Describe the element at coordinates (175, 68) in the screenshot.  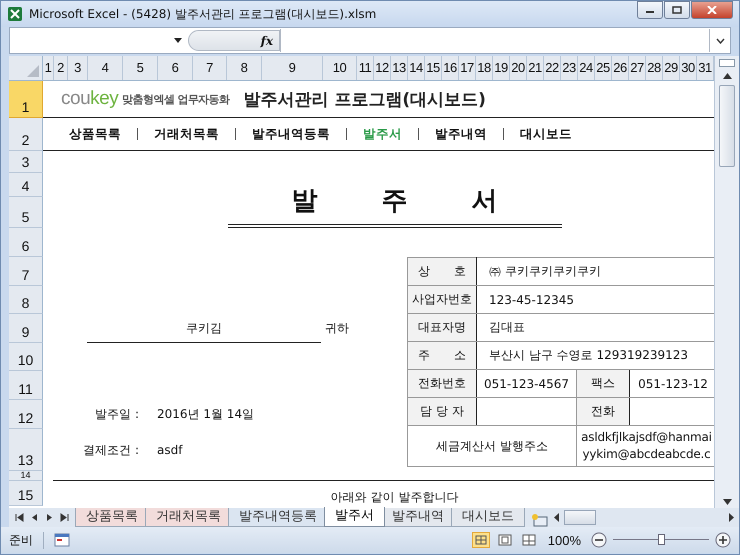
I see `column-header: 6` at that location.